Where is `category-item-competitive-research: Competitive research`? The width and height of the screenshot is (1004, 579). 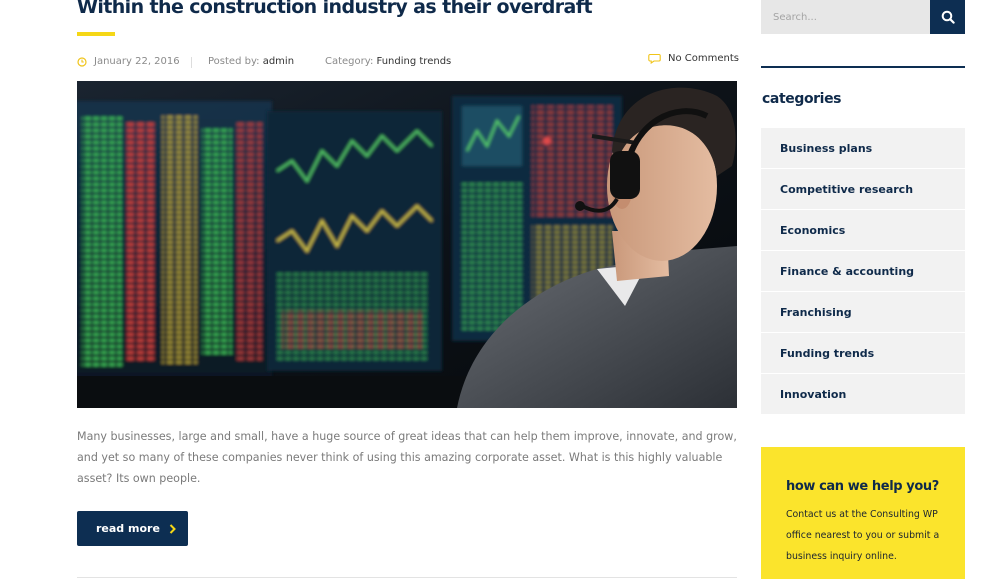 category-item-competitive-research: Competitive research is located at coordinates (863, 189).